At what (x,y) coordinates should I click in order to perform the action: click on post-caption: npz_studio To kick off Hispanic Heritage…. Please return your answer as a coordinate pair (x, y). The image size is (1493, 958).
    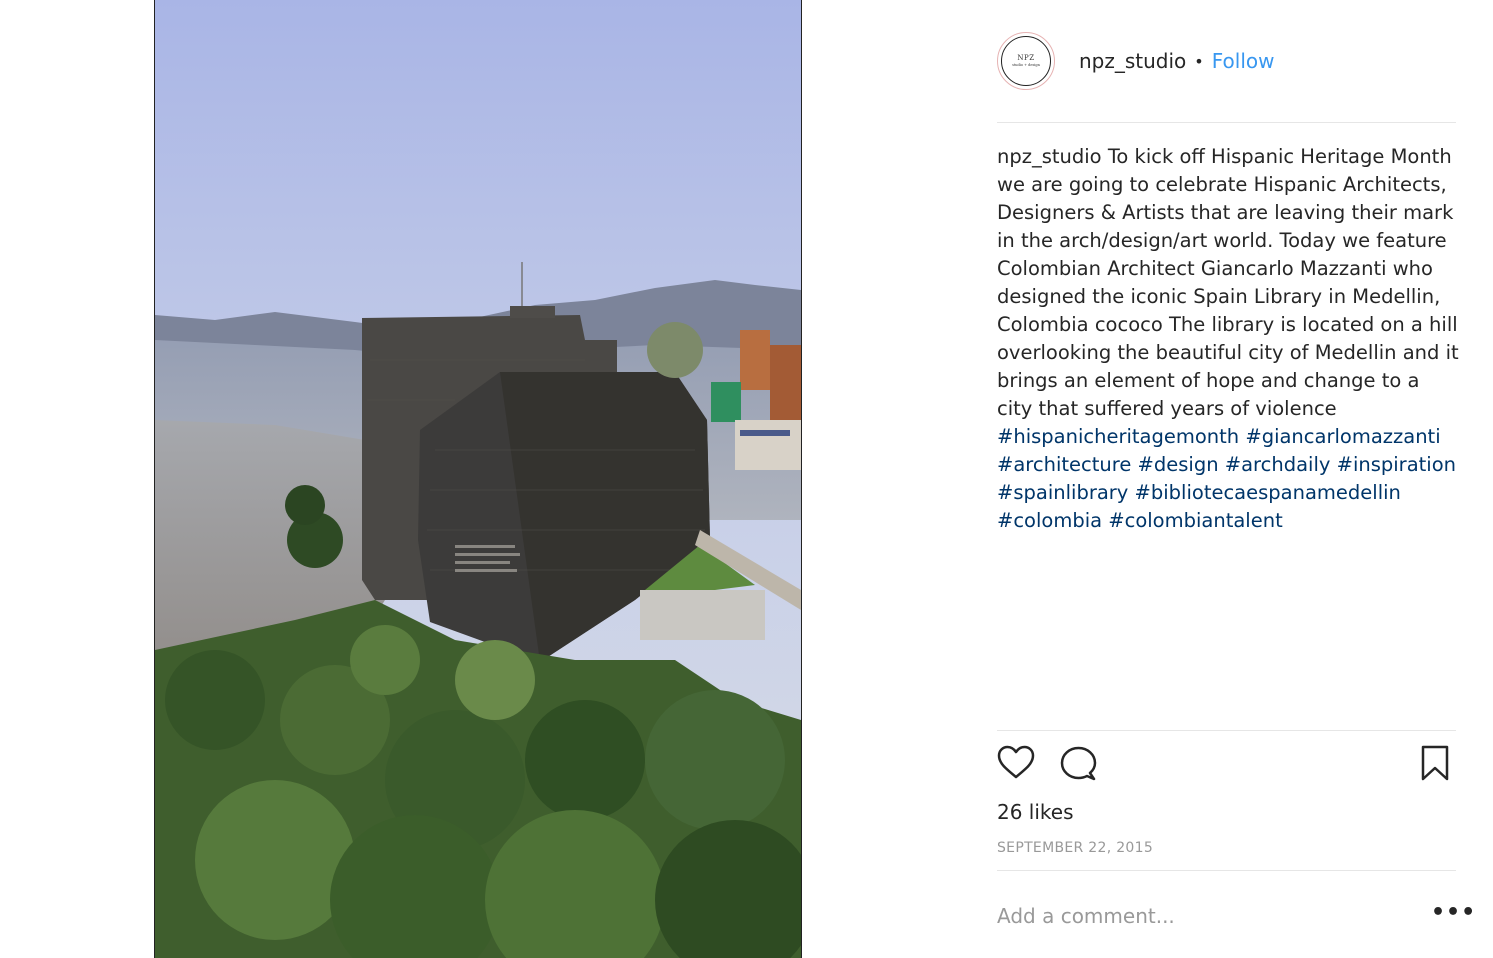
    Looking at the image, I should click on (1228, 339).